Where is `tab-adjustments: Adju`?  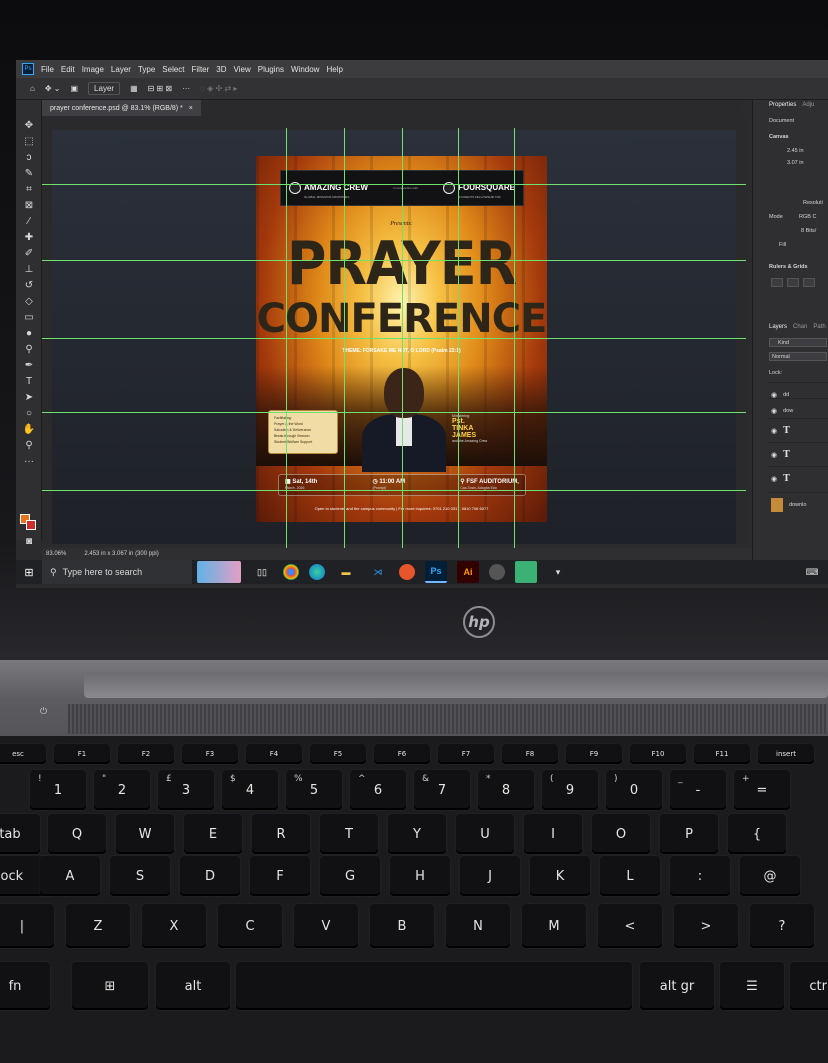 tab-adjustments: Adju is located at coordinates (808, 105).